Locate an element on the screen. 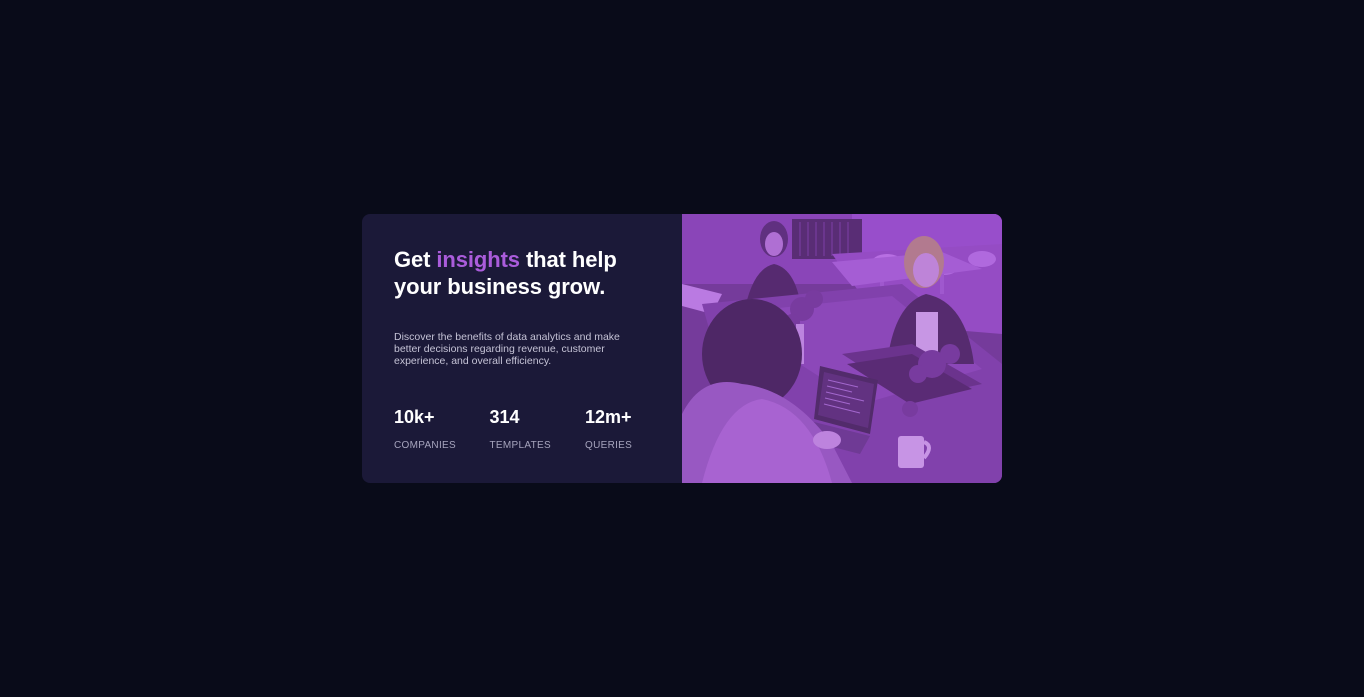 The height and width of the screenshot is (697, 1364). office-photo-illustration is located at coordinates (842, 348).